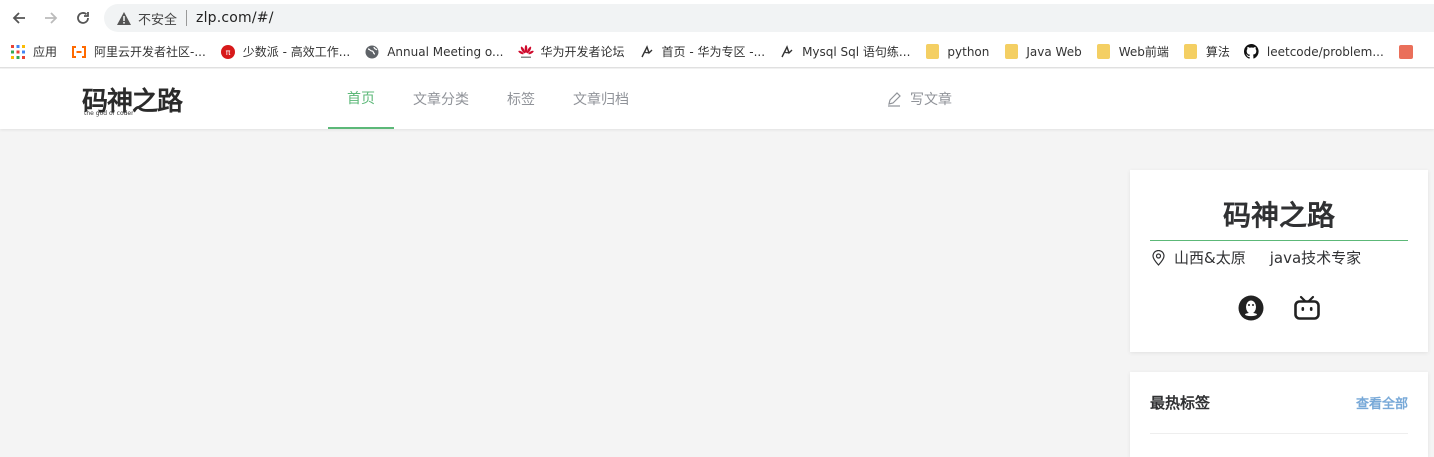 The width and height of the screenshot is (1434, 457). I want to click on apps-grid-icon, so click(18, 52).